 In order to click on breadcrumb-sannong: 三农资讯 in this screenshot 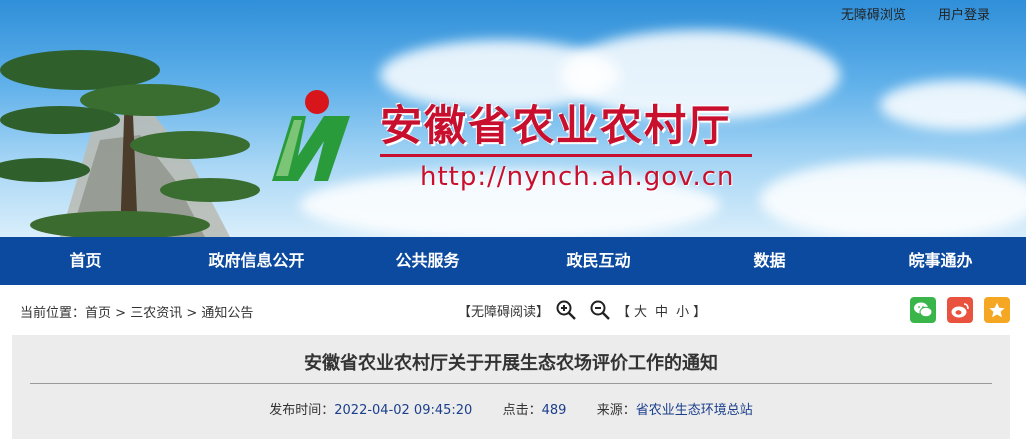, I will do `click(156, 313)`.